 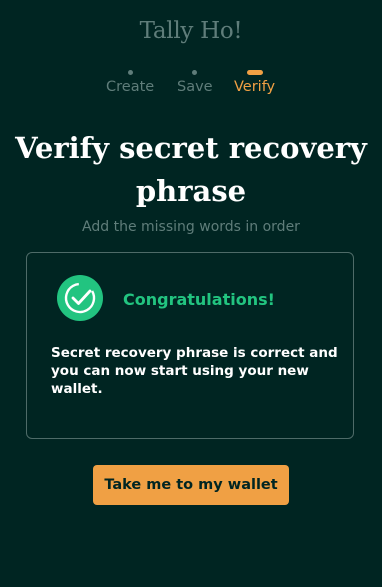 I want to click on app-logo: Tally Ho!, so click(x=191, y=31).